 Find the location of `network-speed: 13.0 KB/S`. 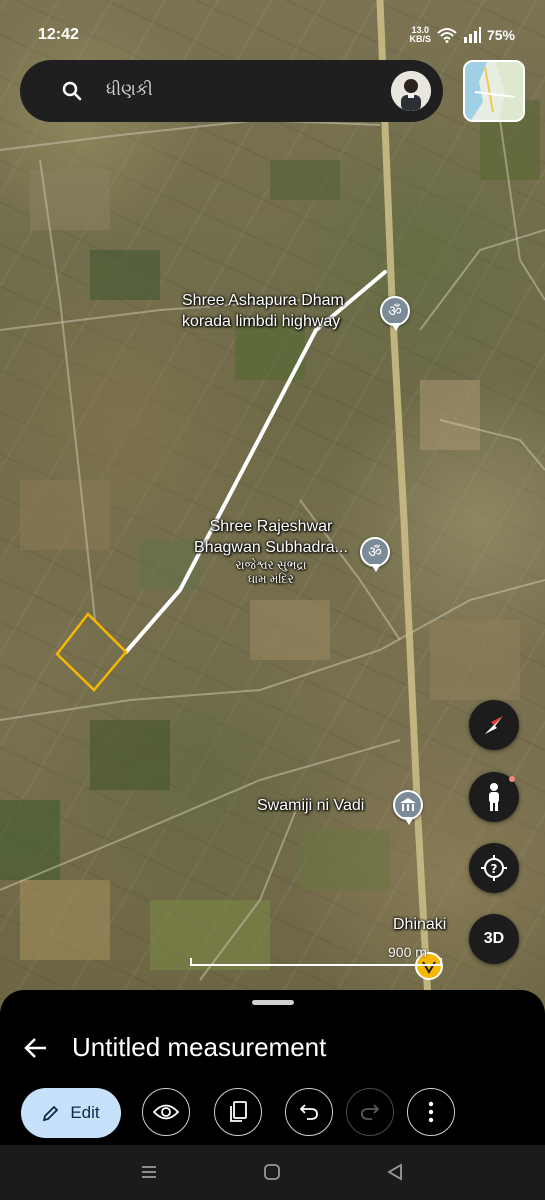

network-speed: 13.0 KB/S is located at coordinates (420, 35).